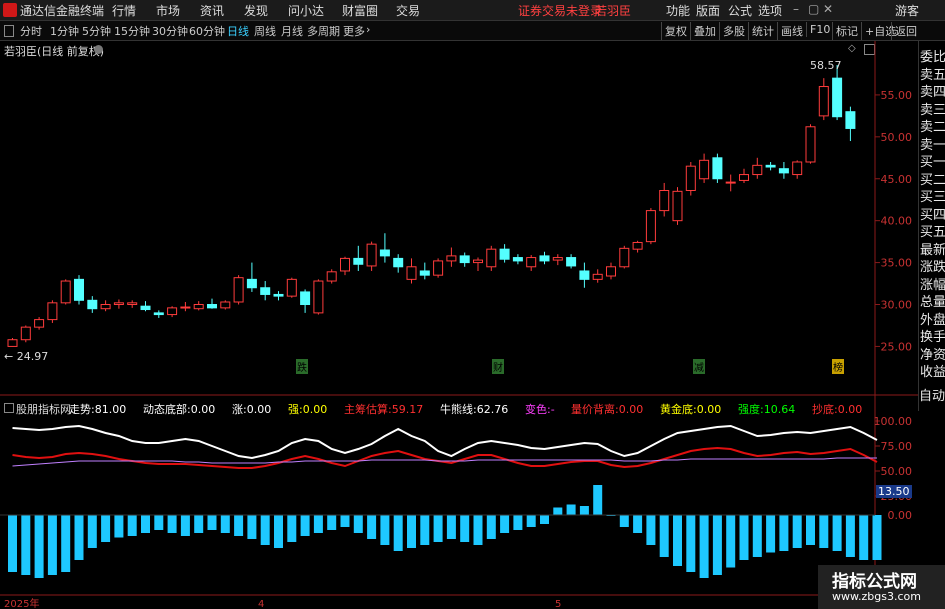 The height and width of the screenshot is (609, 945). I want to click on chevron-right-icon: ›, so click(368, 29).